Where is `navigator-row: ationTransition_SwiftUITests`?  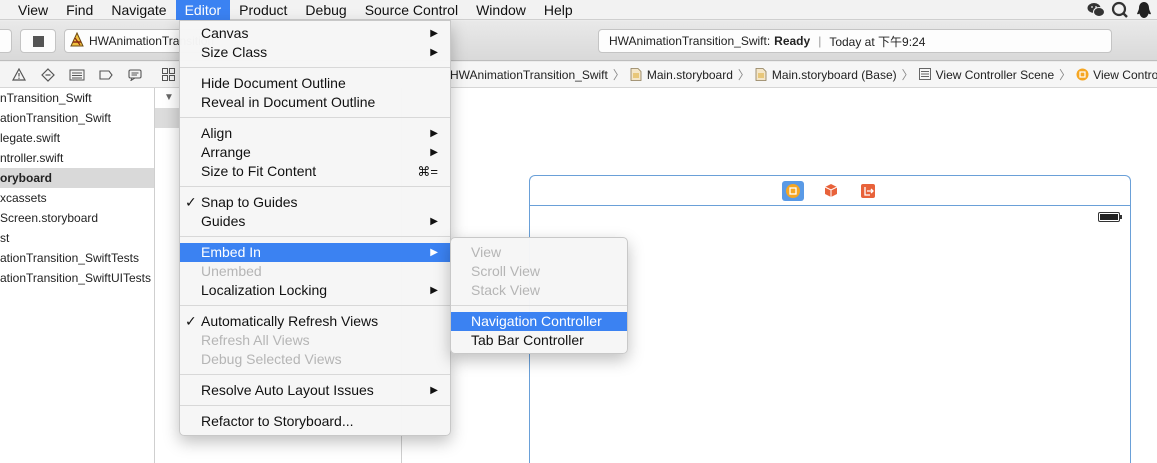 navigator-row: ationTransition_SwiftUITests is located at coordinates (77, 278).